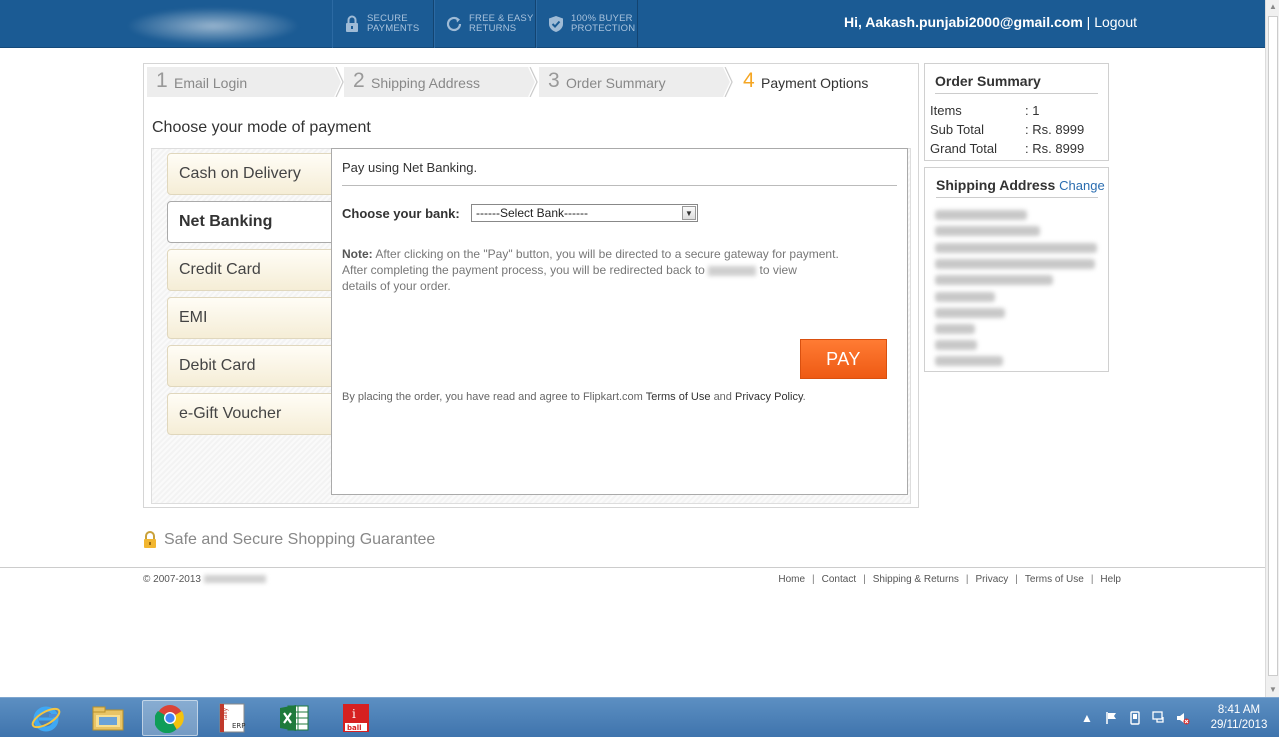 Image resolution: width=1279 pixels, height=738 pixels. Describe the element at coordinates (294, 718) in the screenshot. I see `excel-icon` at that location.